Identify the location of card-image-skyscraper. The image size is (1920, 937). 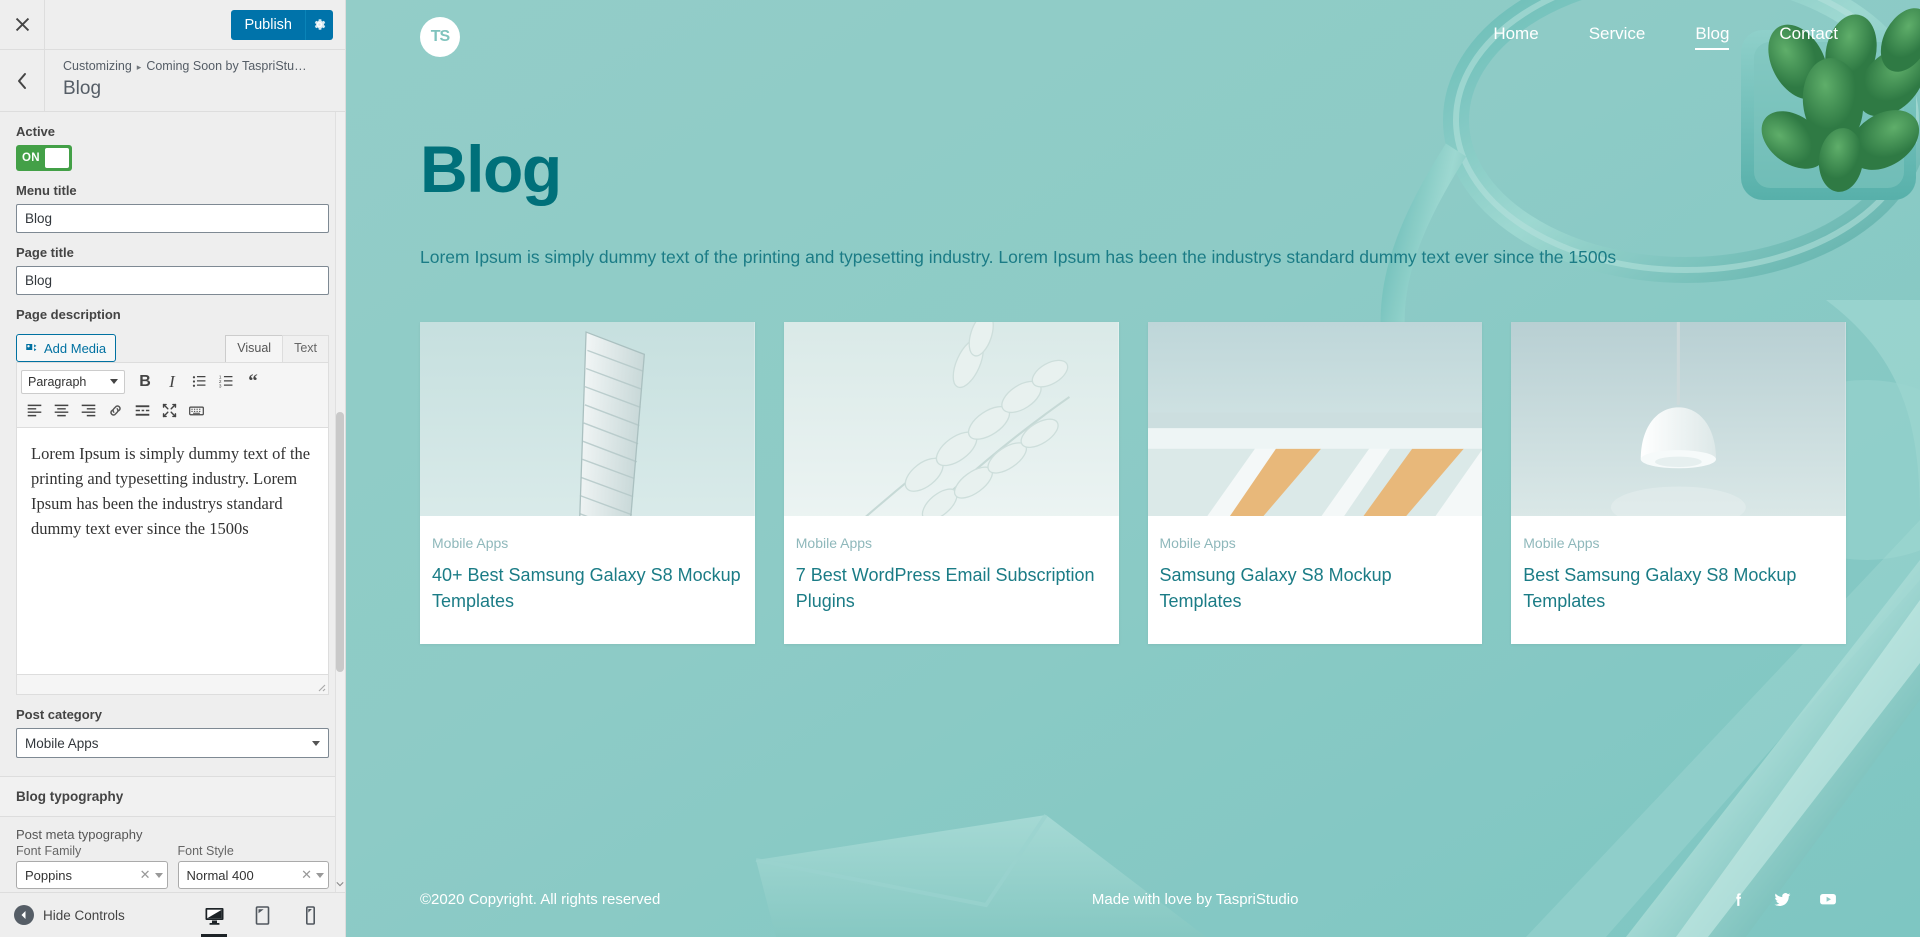
(587, 419).